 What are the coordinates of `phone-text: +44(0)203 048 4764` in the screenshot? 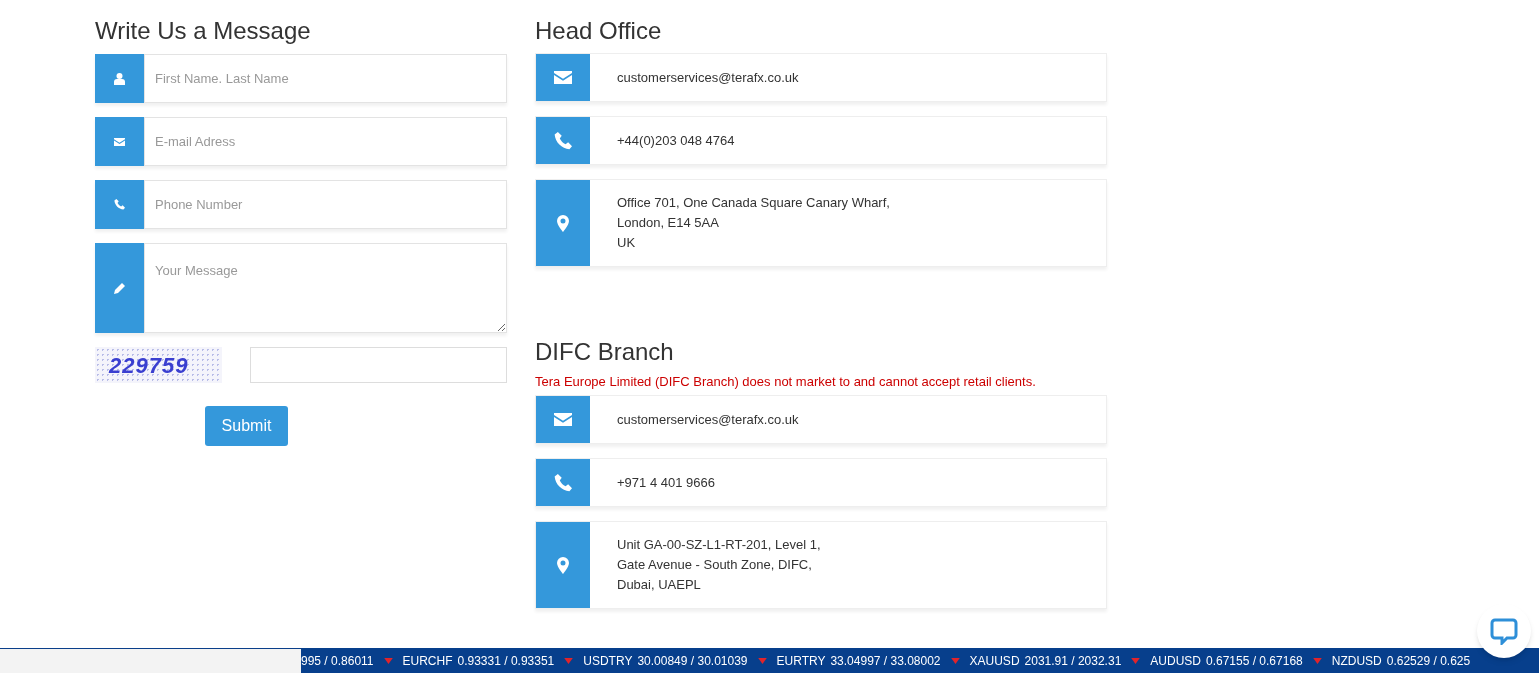 It's located at (676, 140).